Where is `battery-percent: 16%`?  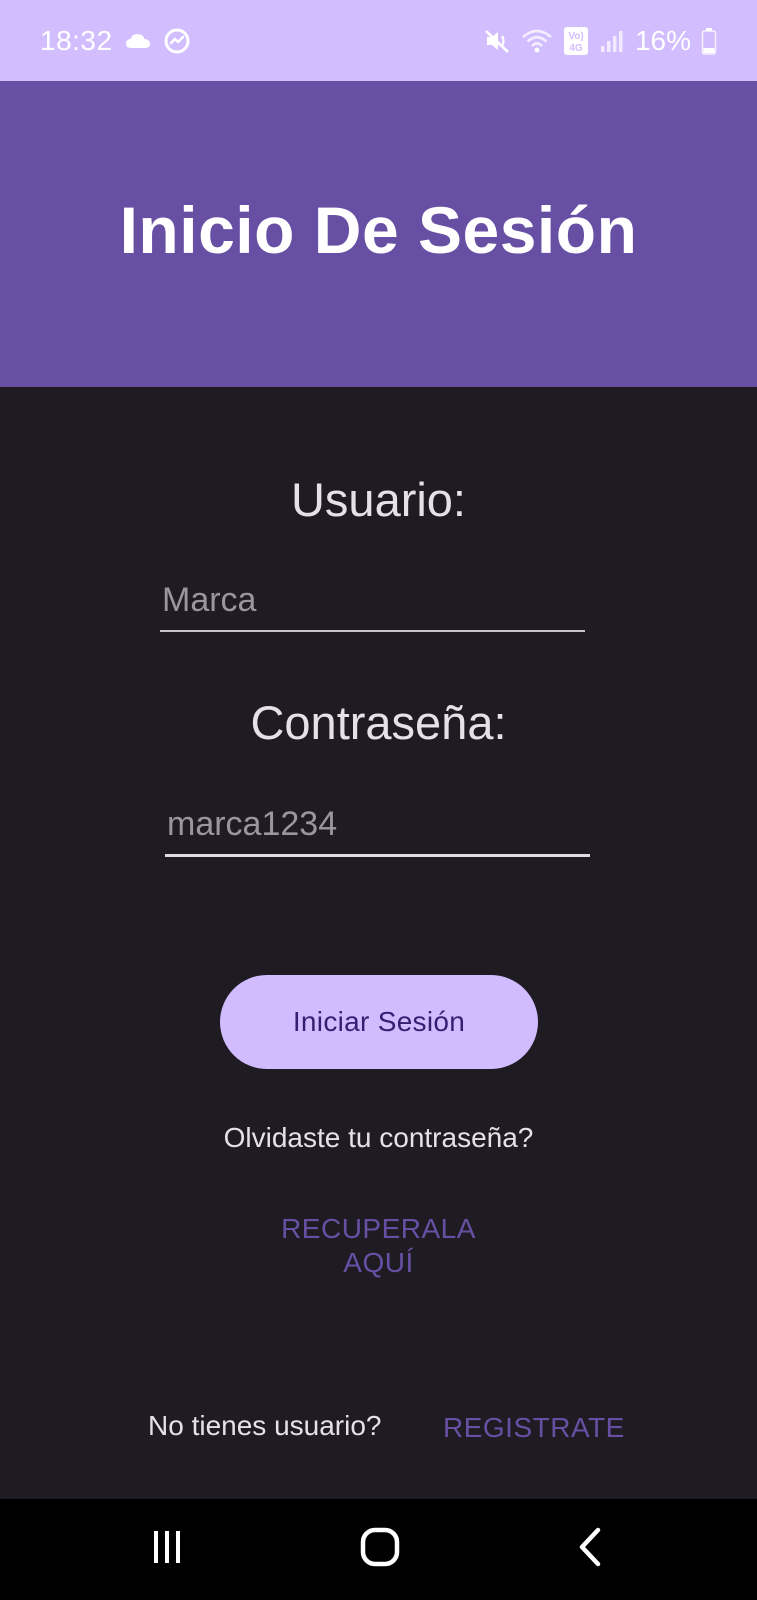 battery-percent: 16% is located at coordinates (662, 40).